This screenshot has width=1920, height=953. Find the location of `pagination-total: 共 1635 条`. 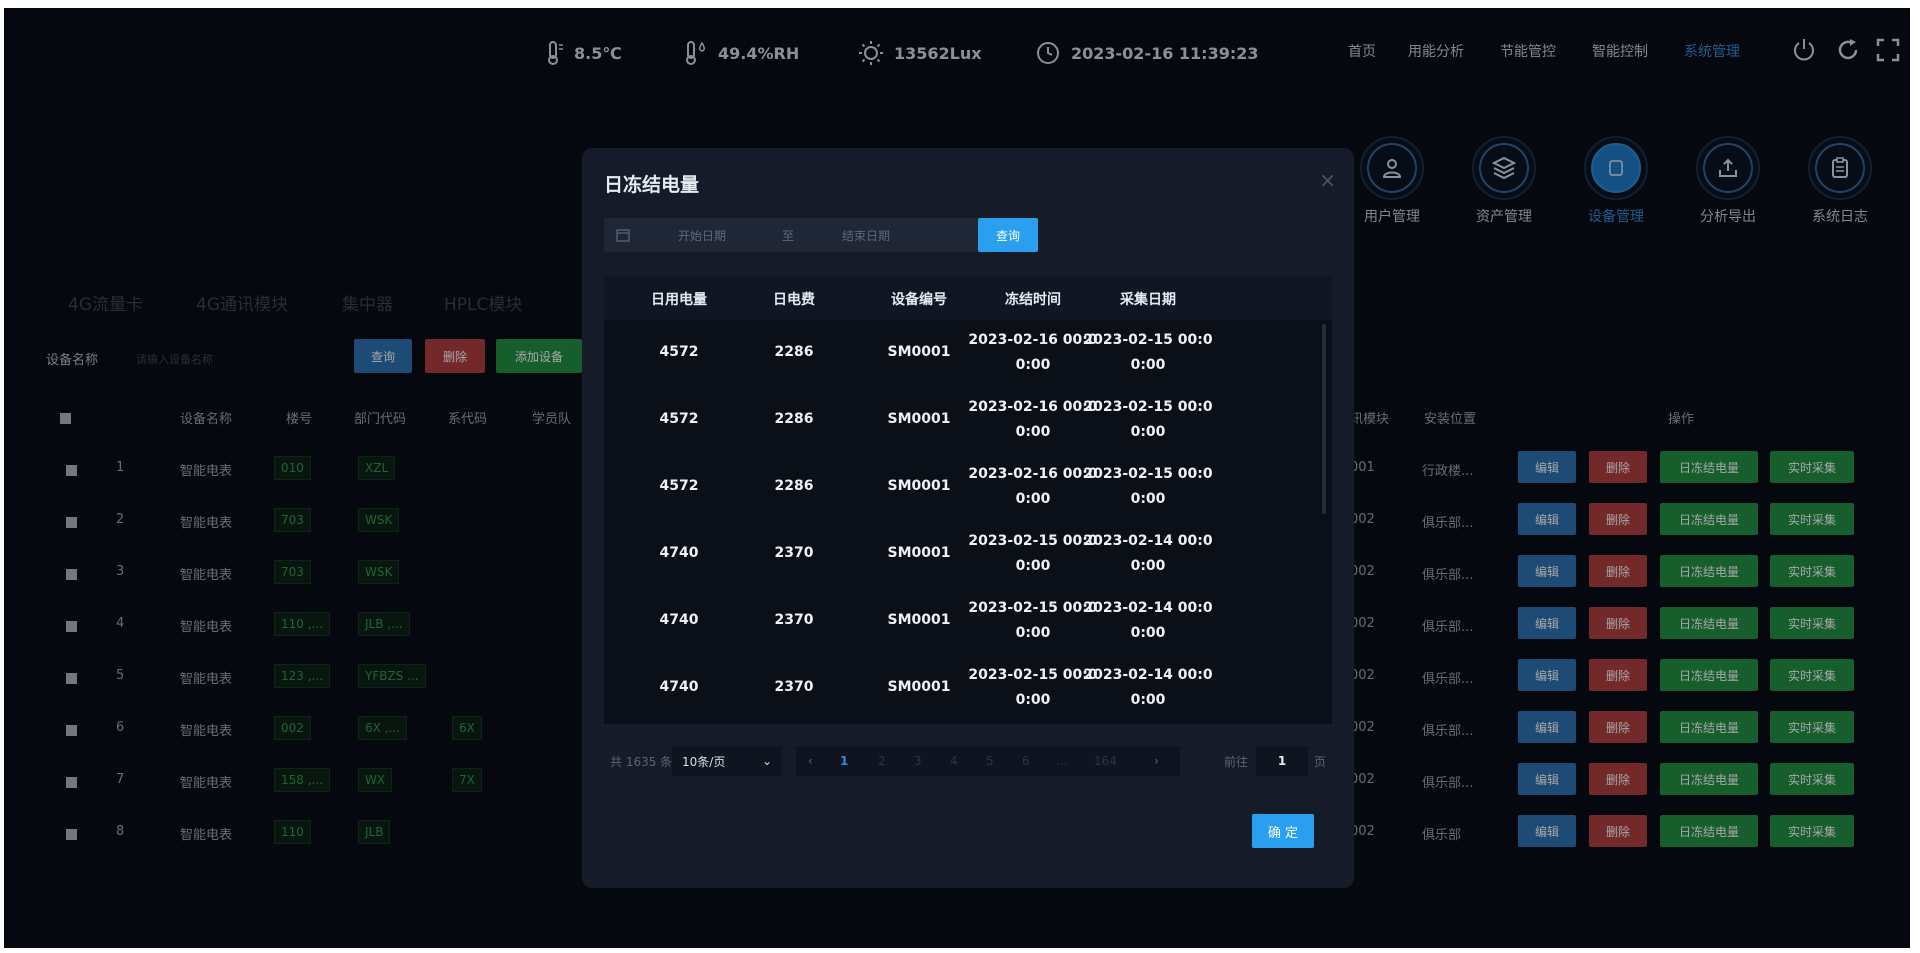

pagination-total: 共 1635 条 is located at coordinates (641, 761).